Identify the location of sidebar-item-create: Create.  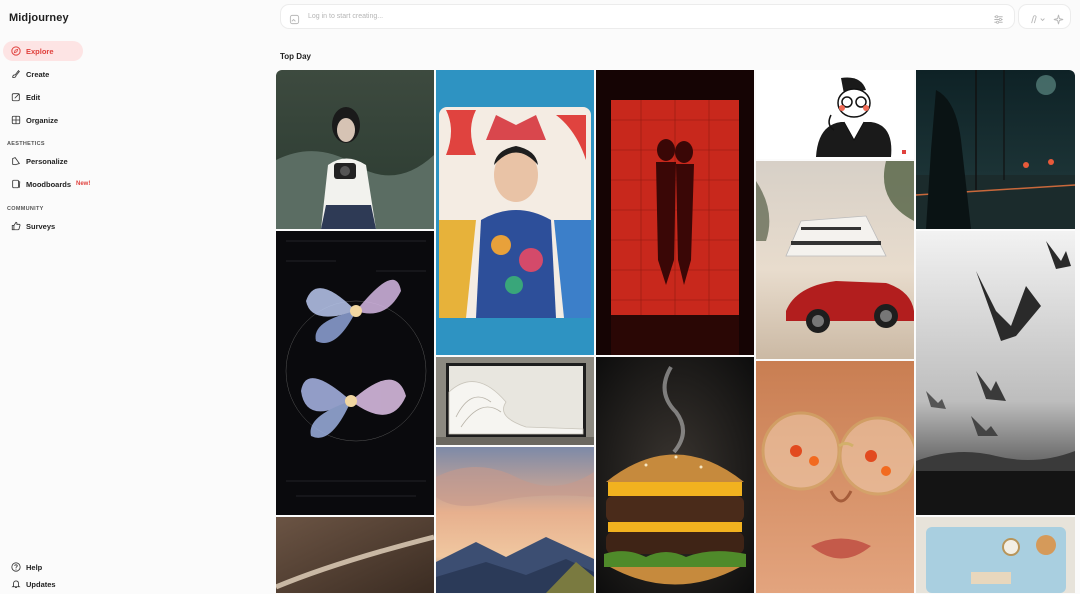
(43, 74).